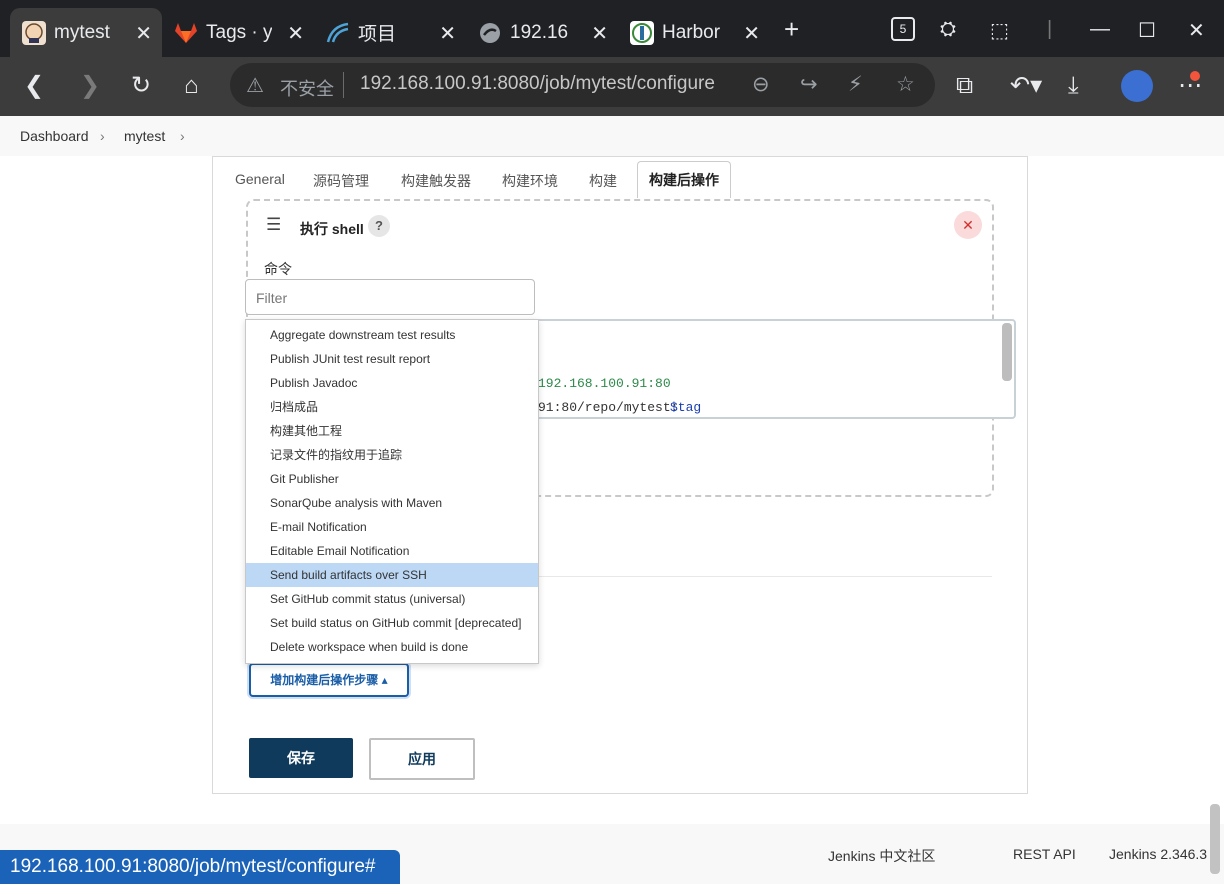  What do you see at coordinates (324, 680) in the screenshot?
I see `add-post-build-label: 增加构建后操作步骤` at bounding box center [324, 680].